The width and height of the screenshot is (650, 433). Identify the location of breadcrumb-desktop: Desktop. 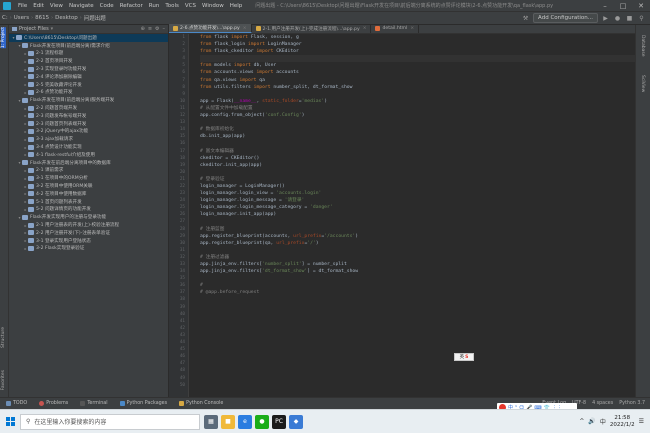
(66, 18).